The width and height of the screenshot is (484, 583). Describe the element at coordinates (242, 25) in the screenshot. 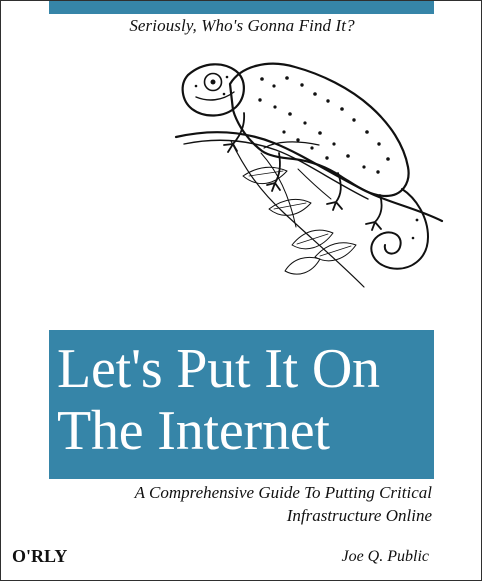

I see `tagline: Seriously, Who's Gonna Find It?` at that location.